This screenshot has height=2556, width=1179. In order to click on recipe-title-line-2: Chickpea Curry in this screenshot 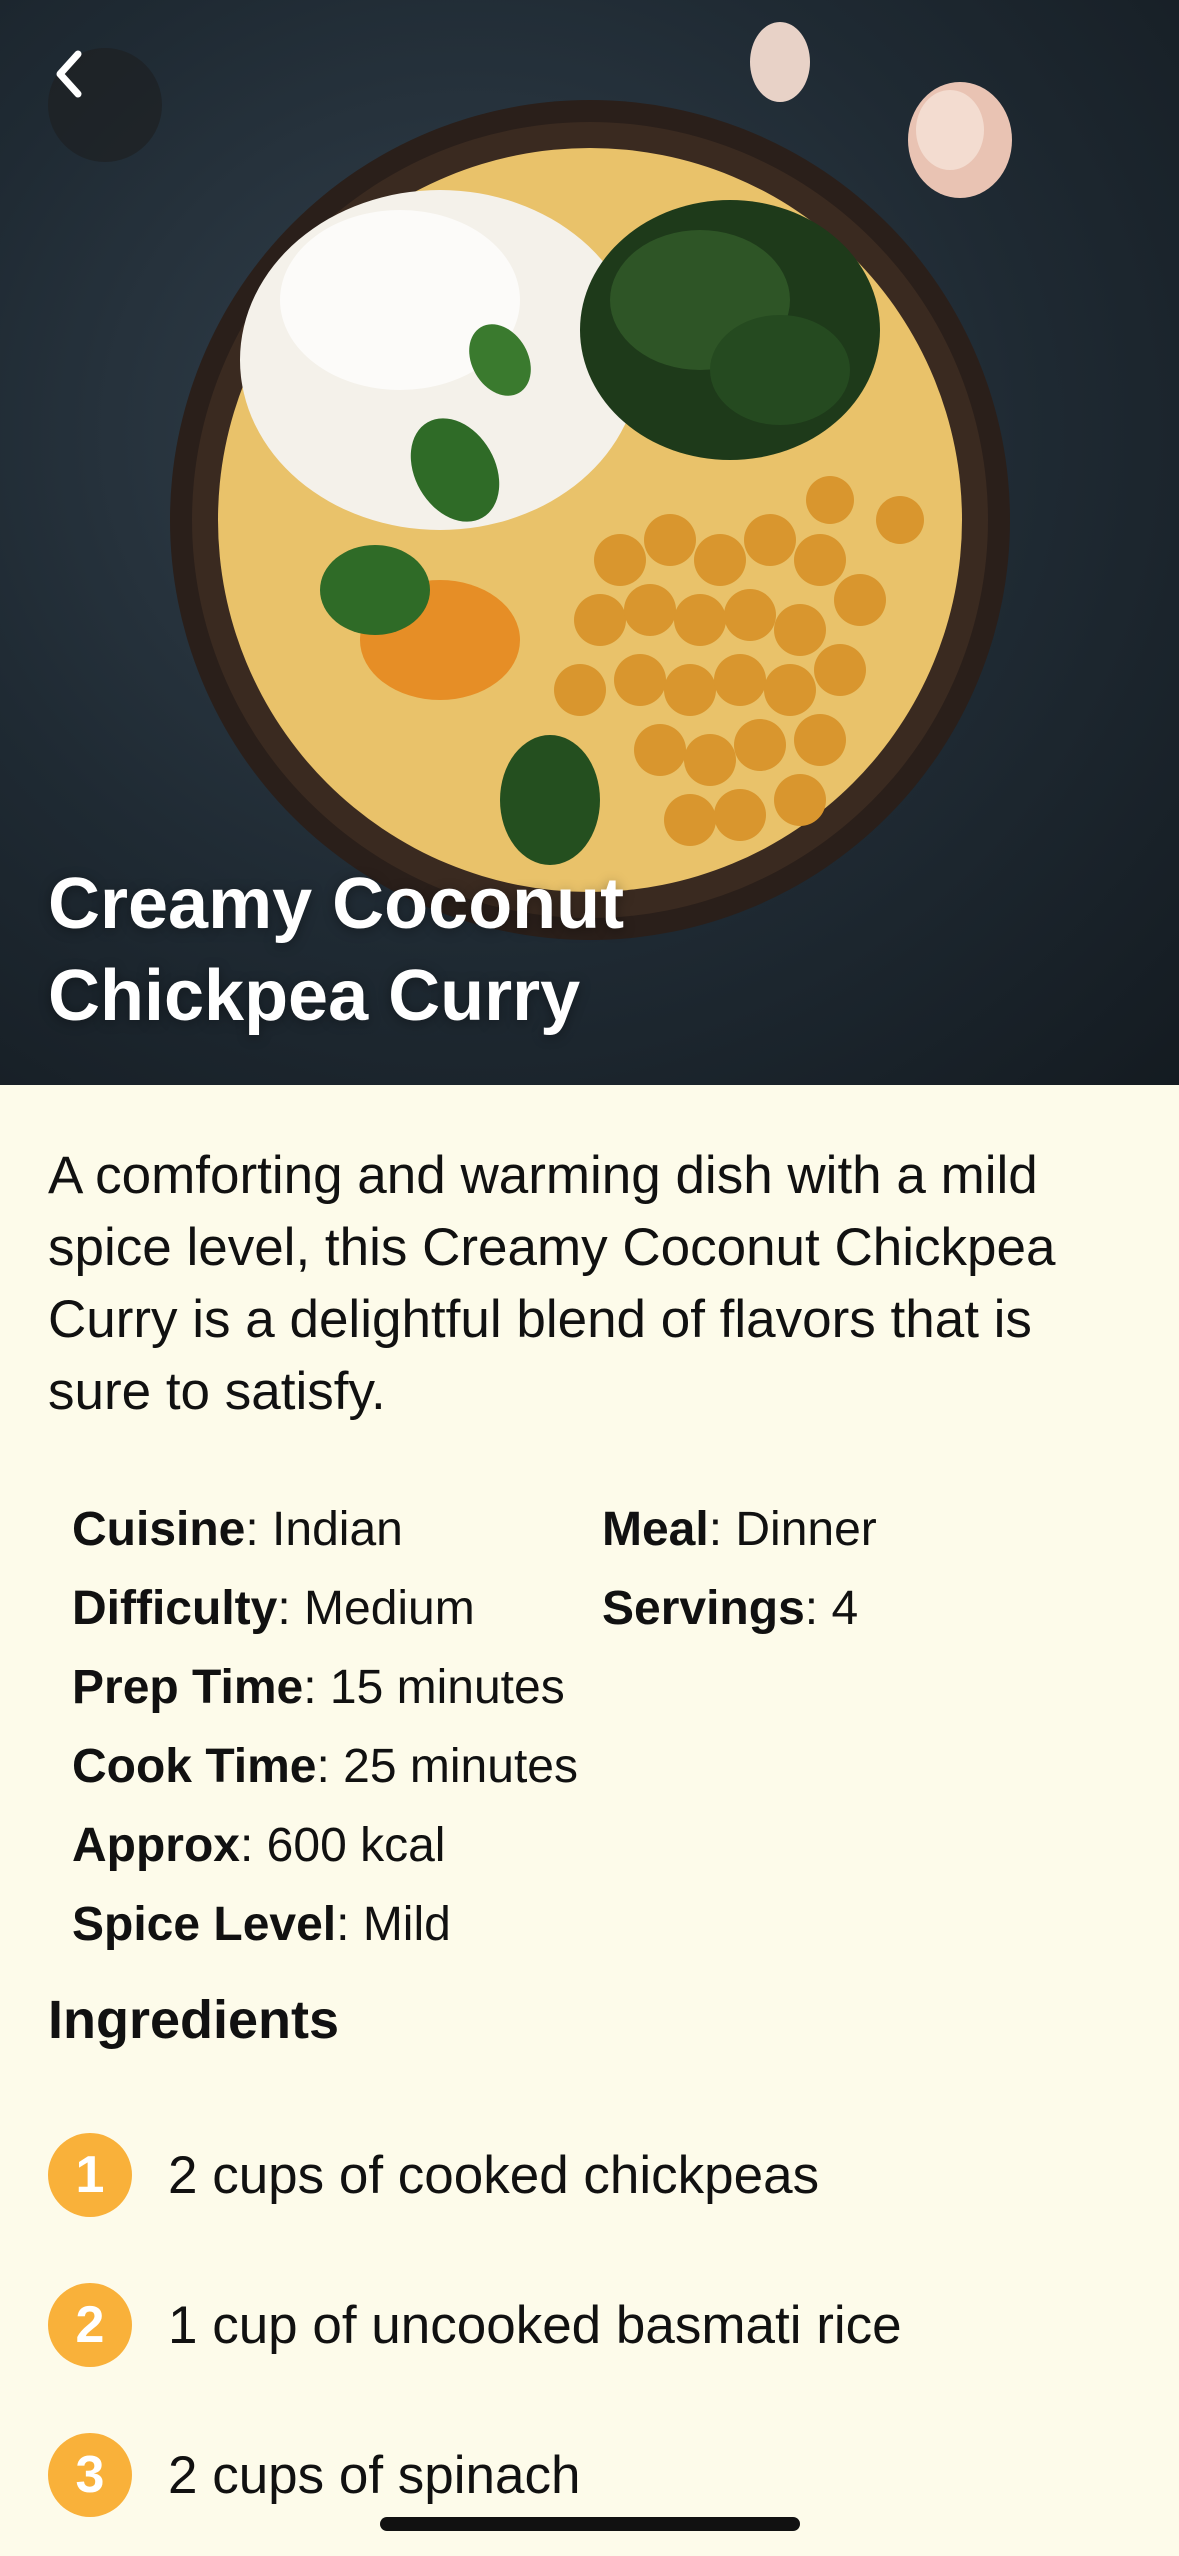, I will do `click(314, 996)`.